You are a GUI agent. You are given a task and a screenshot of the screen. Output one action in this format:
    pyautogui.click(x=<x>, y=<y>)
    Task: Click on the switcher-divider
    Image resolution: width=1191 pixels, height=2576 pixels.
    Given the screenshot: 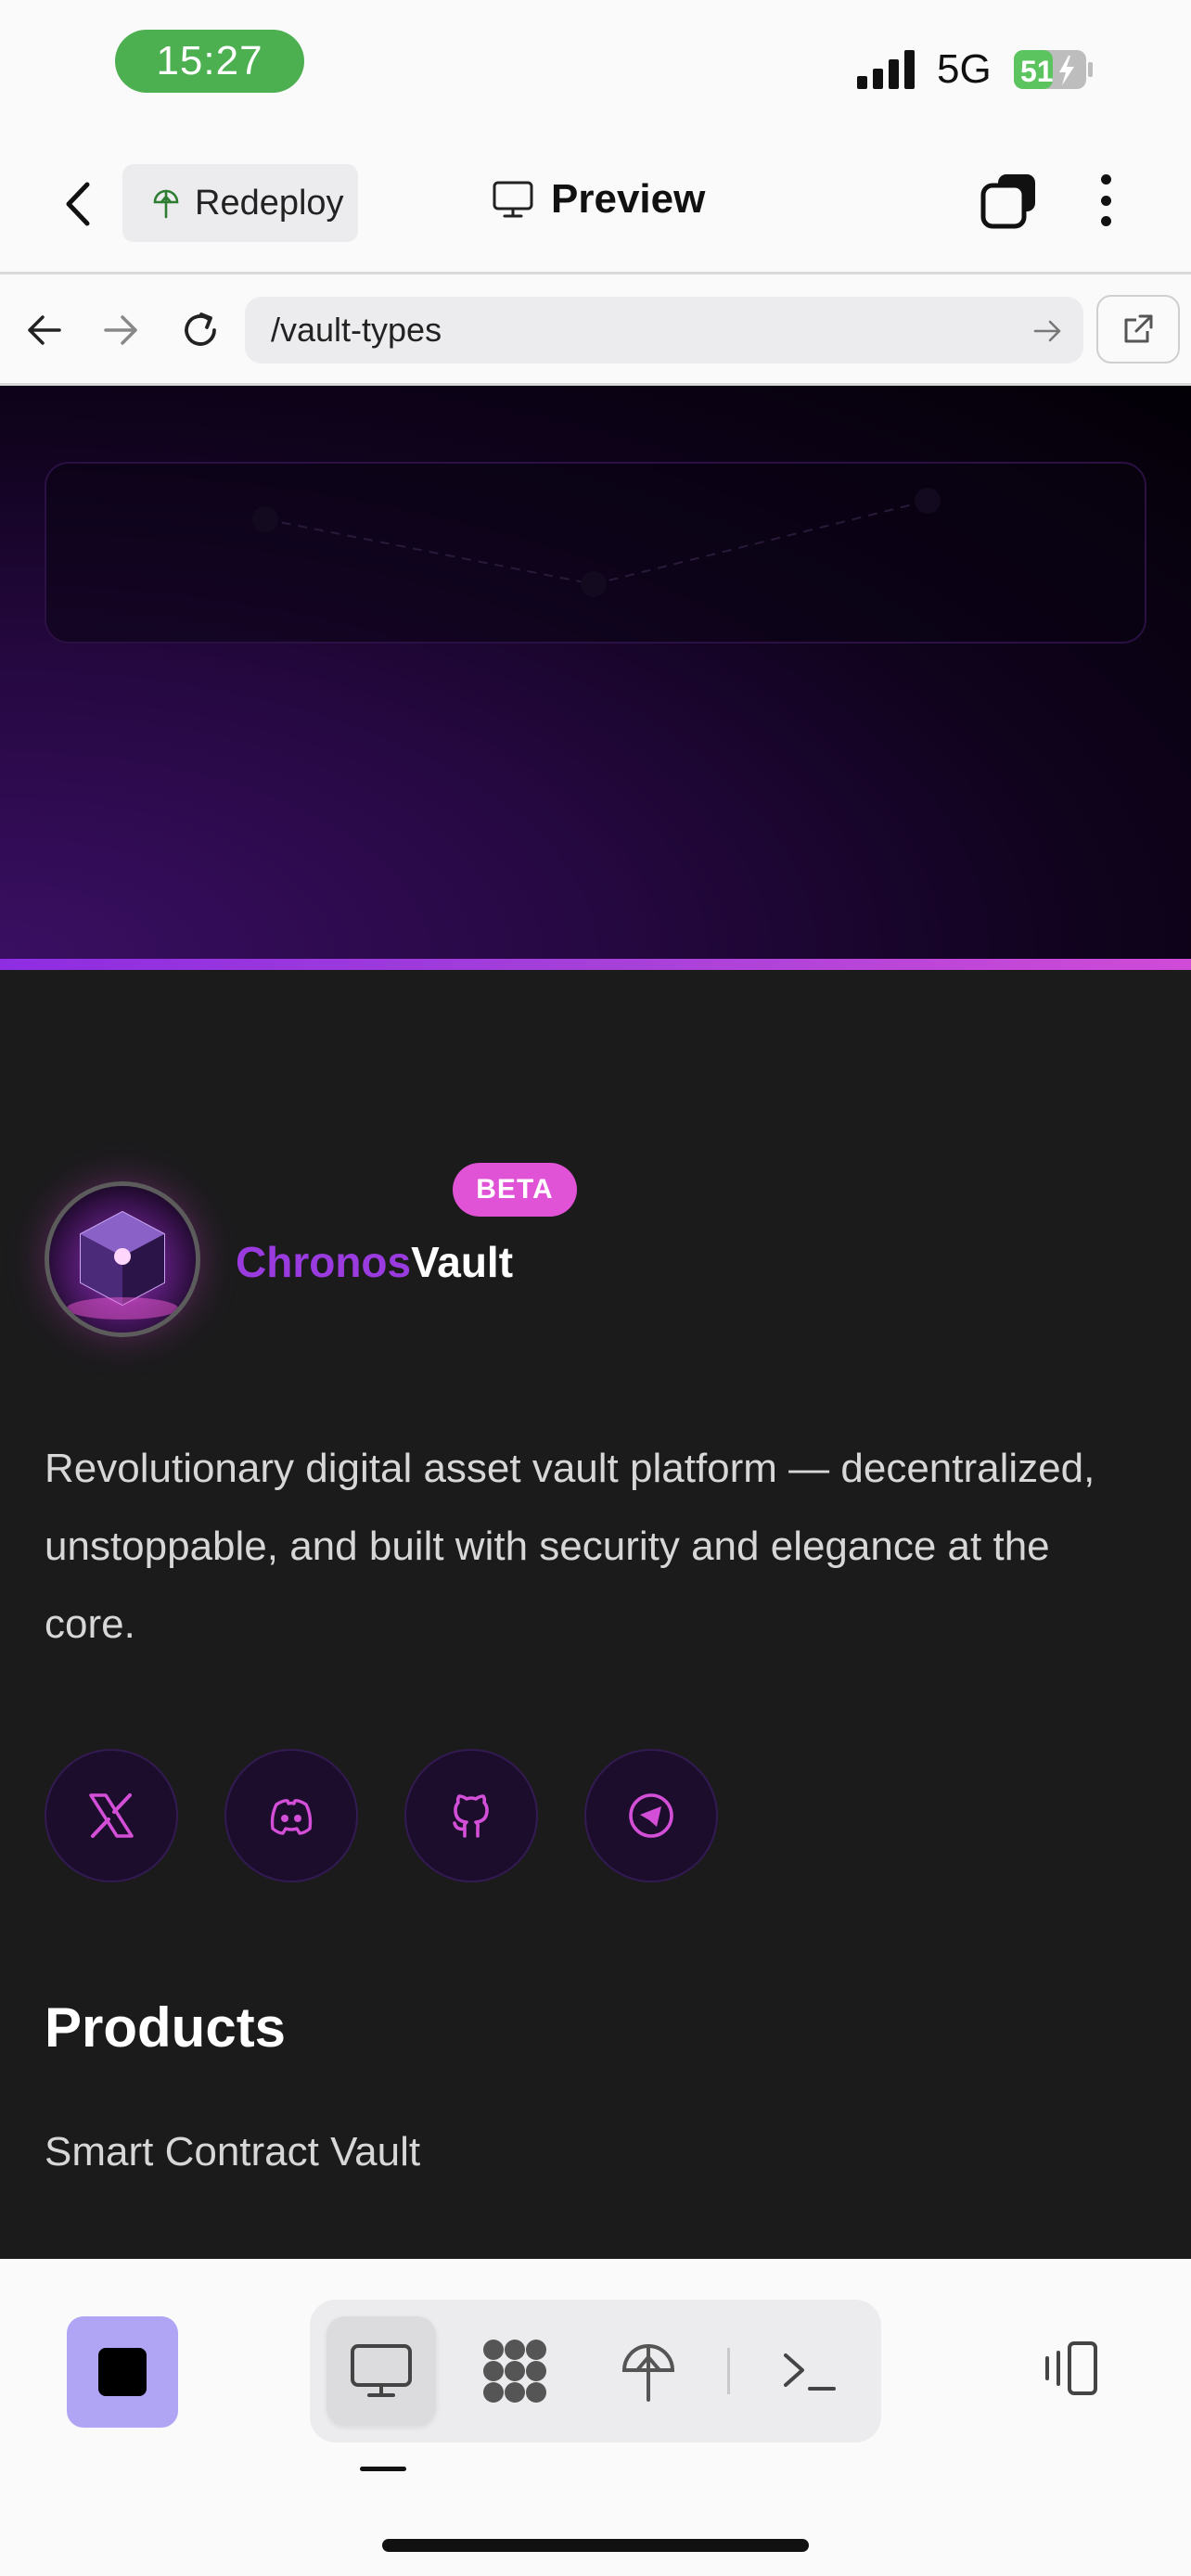 What is the action you would take?
    pyautogui.click(x=728, y=2371)
    